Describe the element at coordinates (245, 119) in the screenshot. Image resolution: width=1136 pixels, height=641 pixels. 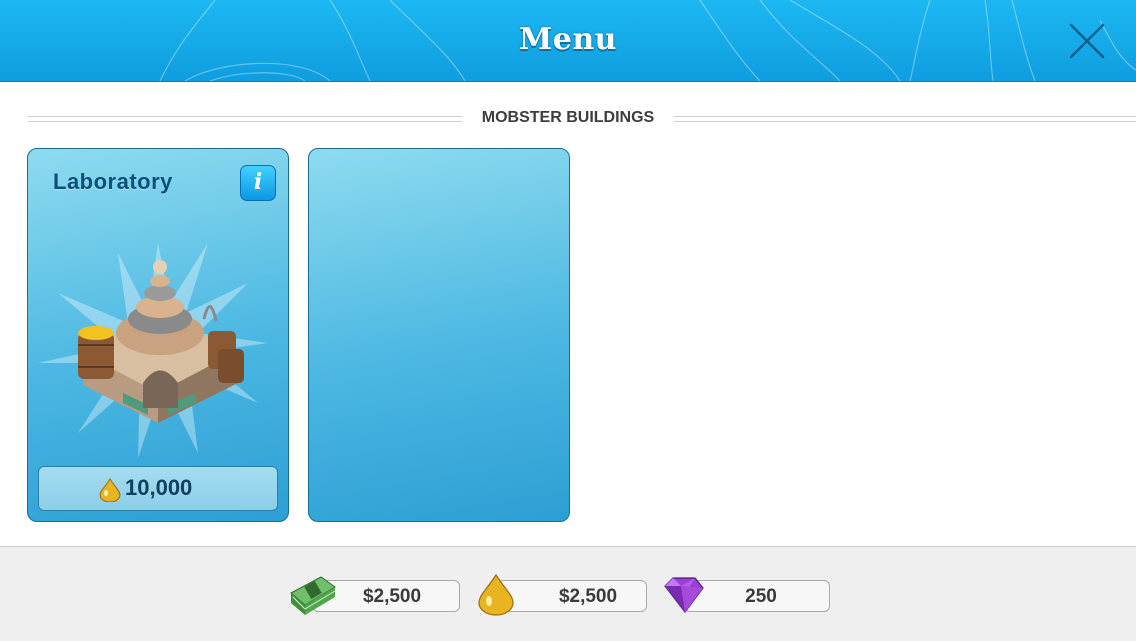
I see `section-divider-left` at that location.